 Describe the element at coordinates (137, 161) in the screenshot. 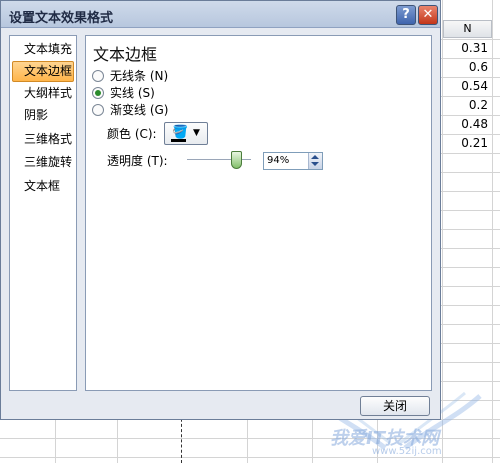

I see `transparency-label: 透明度 (T):` at that location.